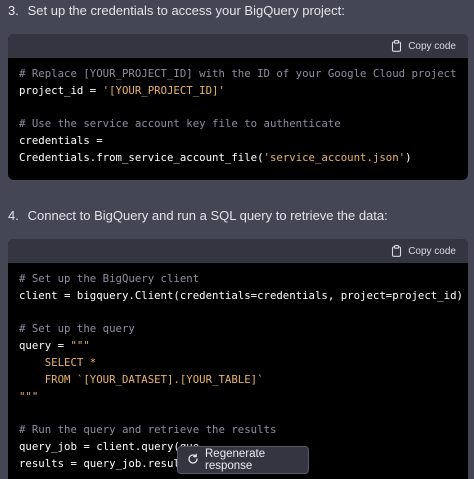  Describe the element at coordinates (61, 141) in the screenshot. I see `code-text: credentials =` at that location.